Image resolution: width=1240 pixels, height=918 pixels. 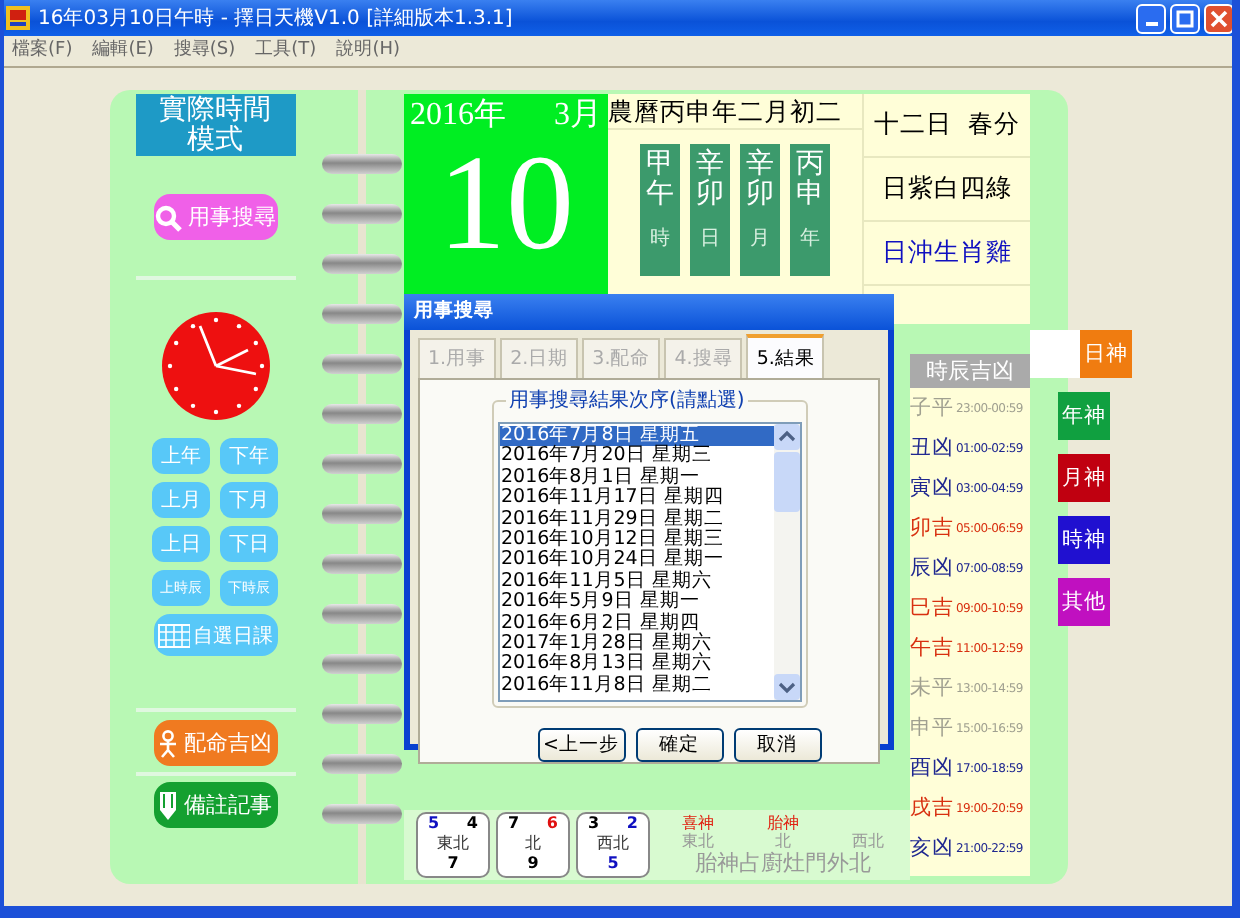 I want to click on close-icon, so click(x=1219, y=18).